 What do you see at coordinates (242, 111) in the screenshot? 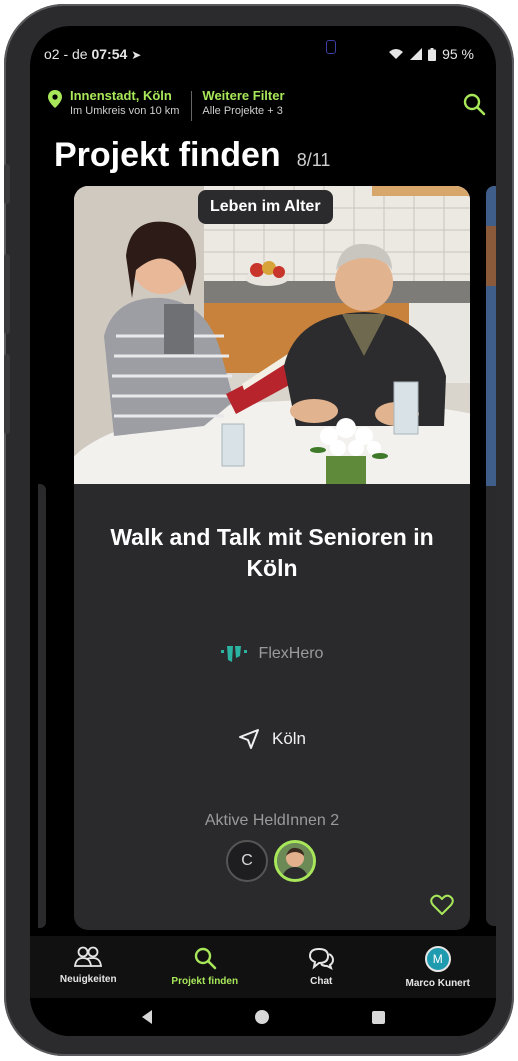
I see `more-filters-summary: Alle Projekte + 3` at bounding box center [242, 111].